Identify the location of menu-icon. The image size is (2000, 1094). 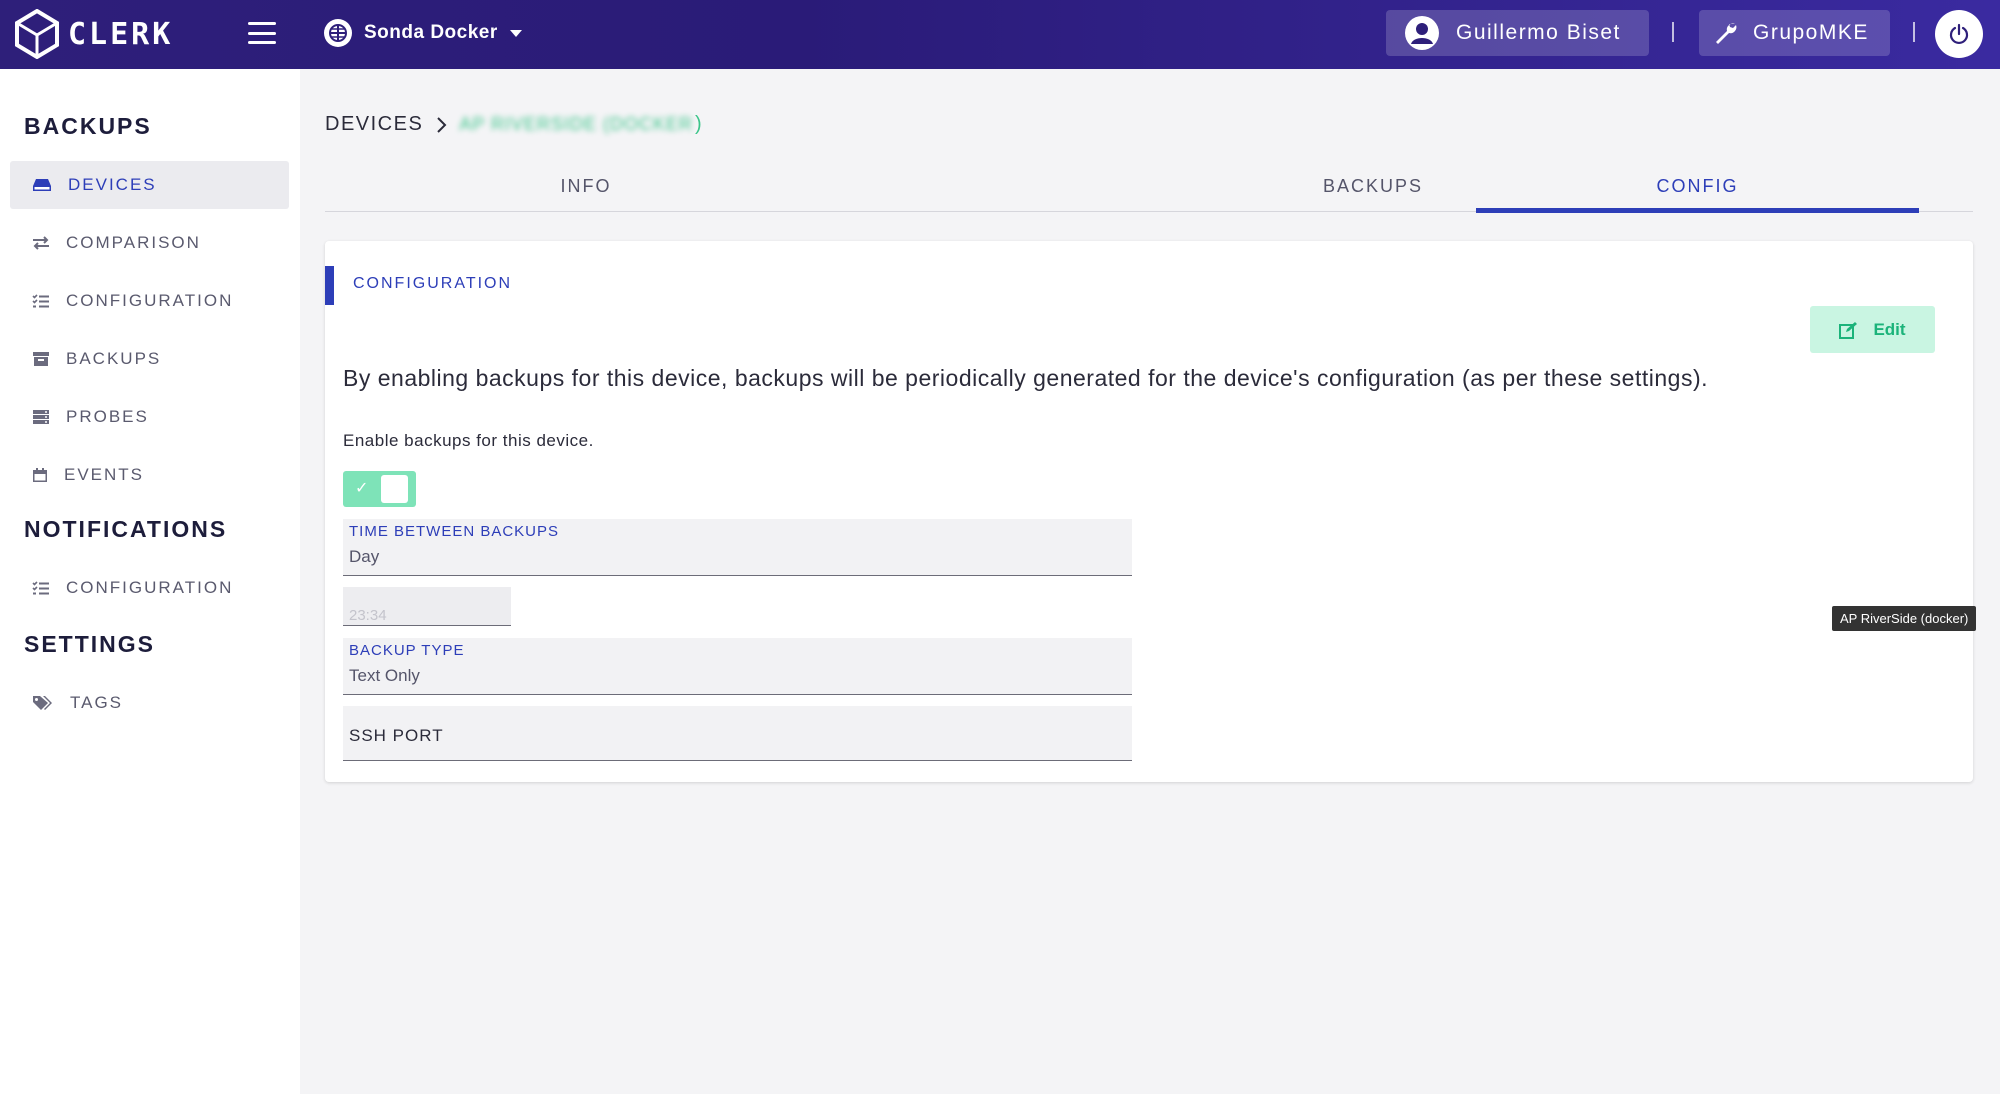
(262, 33).